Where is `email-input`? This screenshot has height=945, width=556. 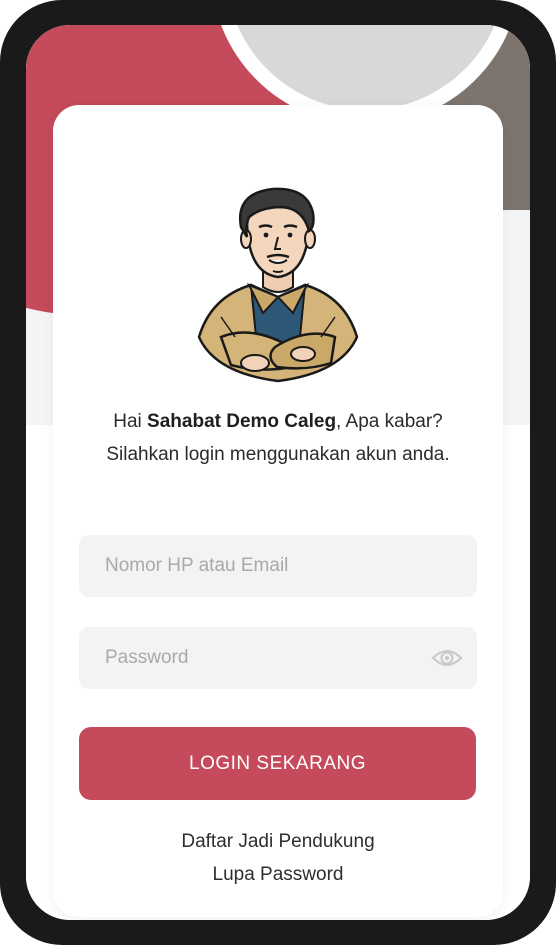 email-input is located at coordinates (278, 566).